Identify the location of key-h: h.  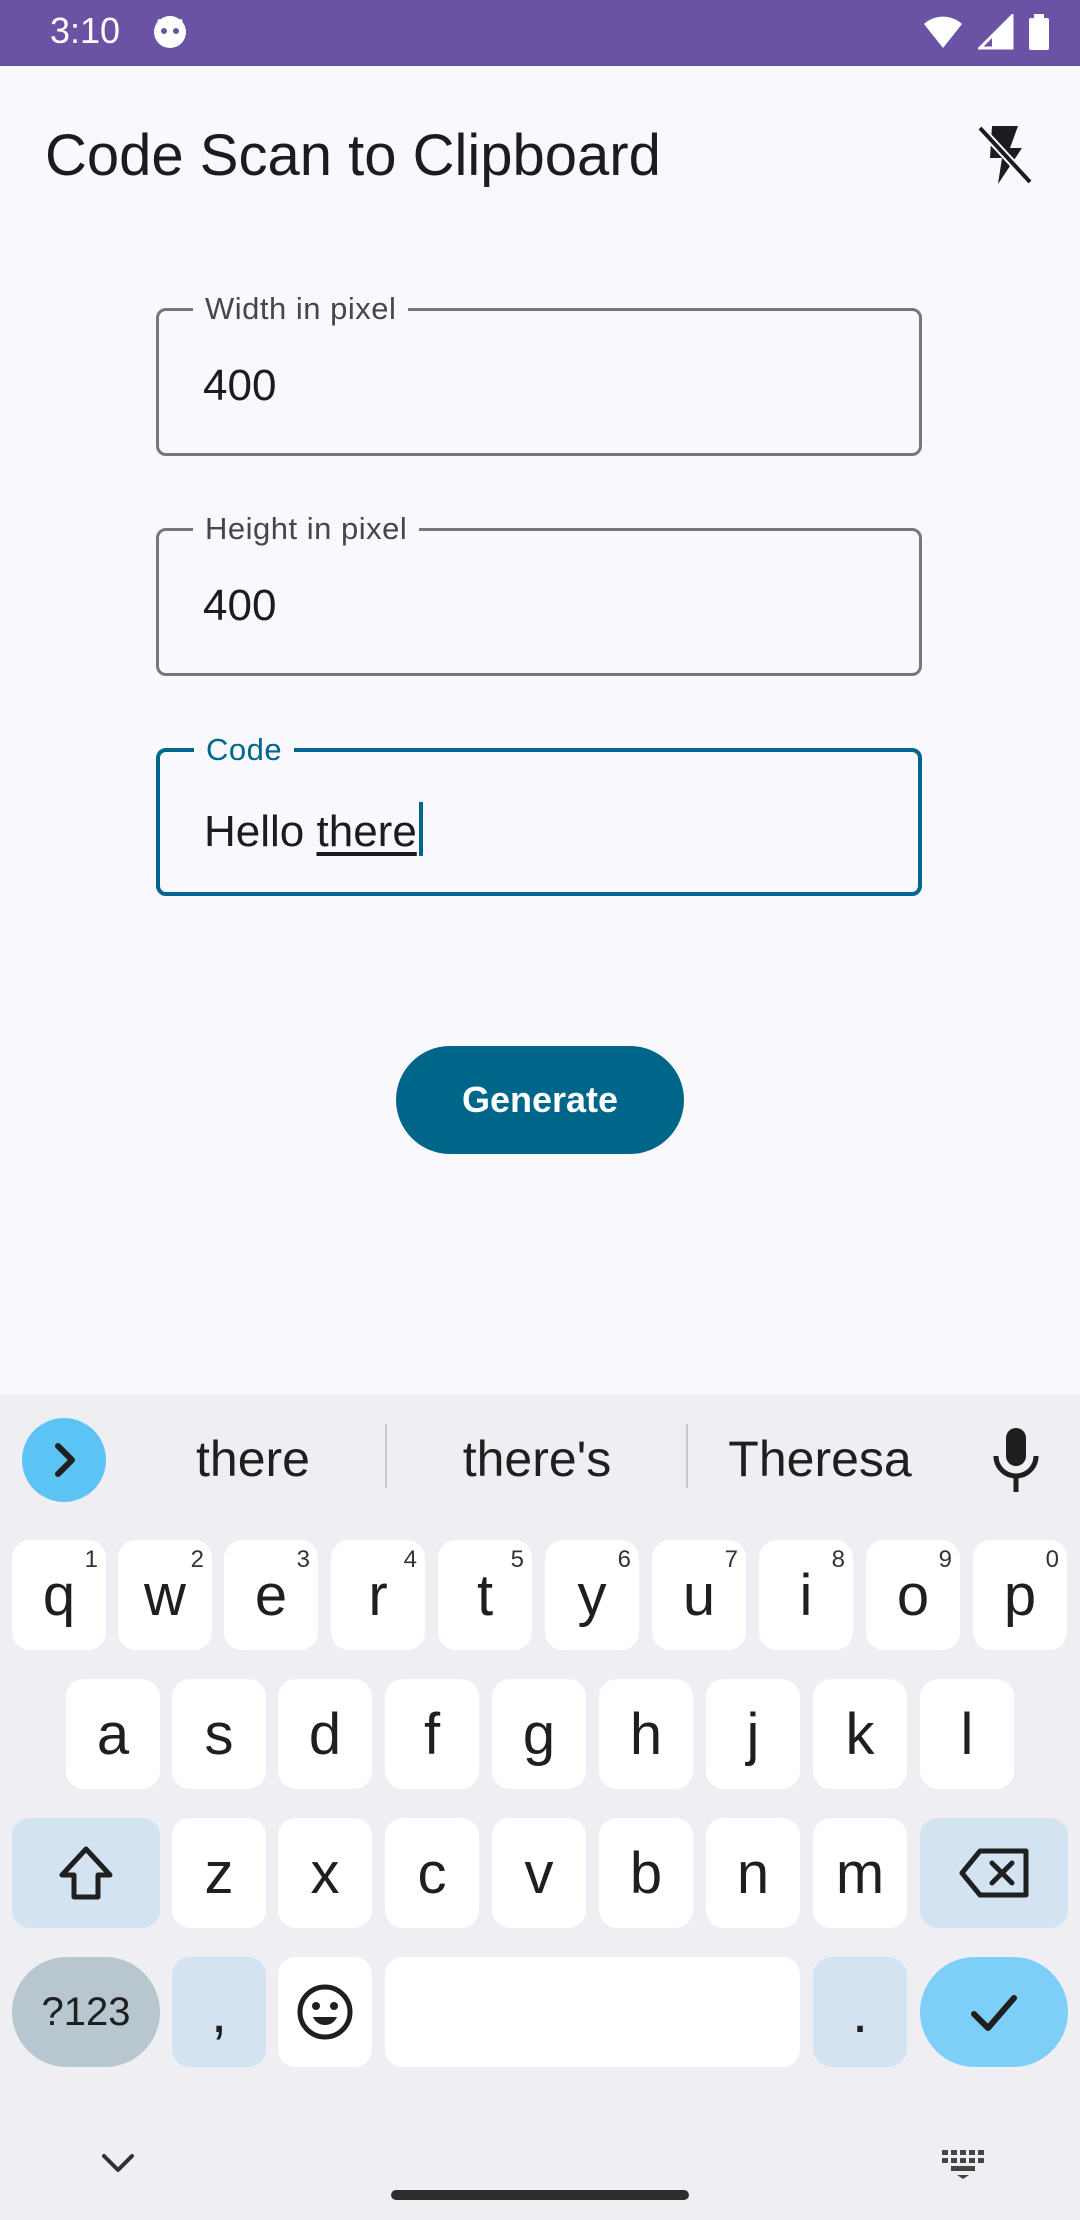
(646, 1734).